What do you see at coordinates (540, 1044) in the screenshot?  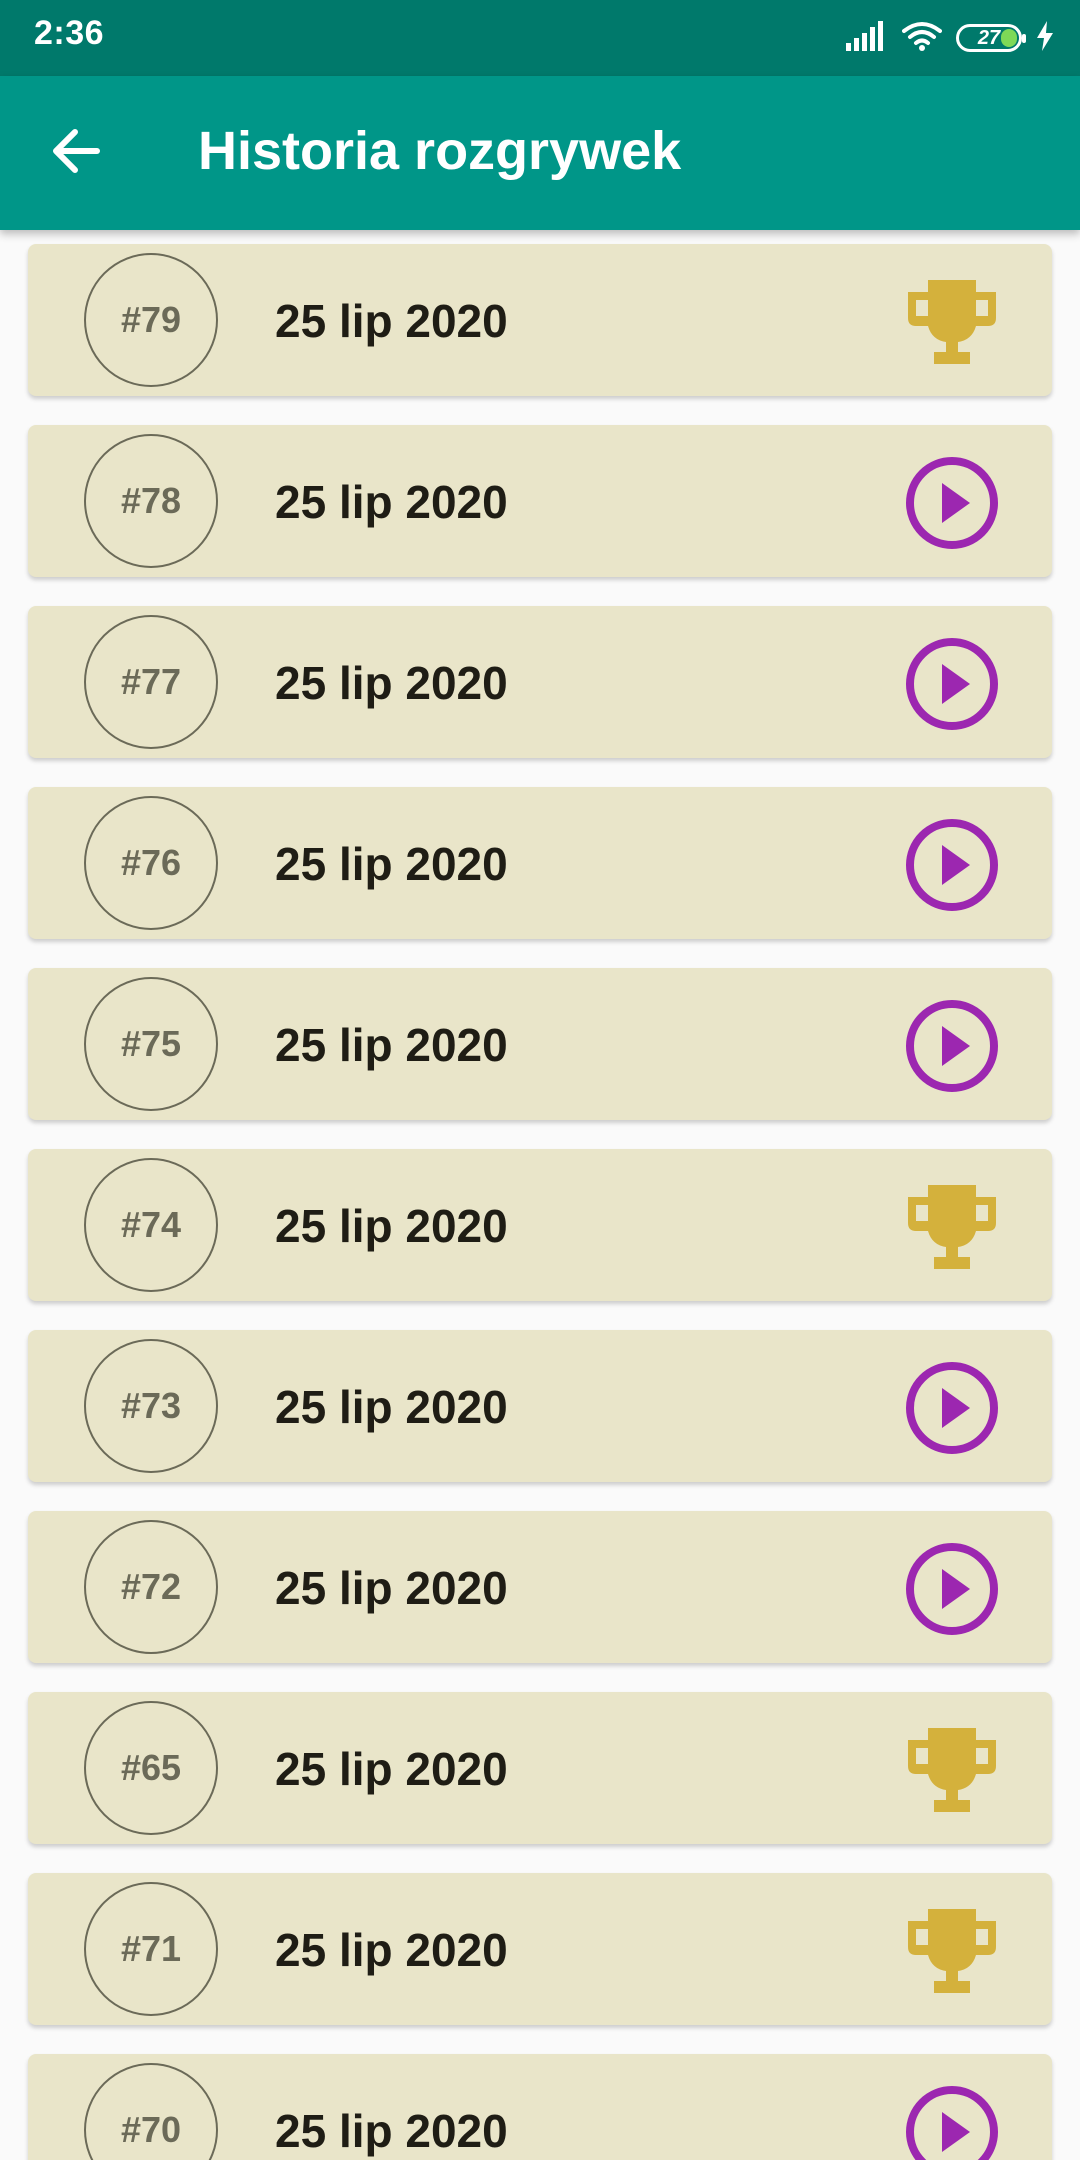 I see `game-card: #75 25 lip 2020` at bounding box center [540, 1044].